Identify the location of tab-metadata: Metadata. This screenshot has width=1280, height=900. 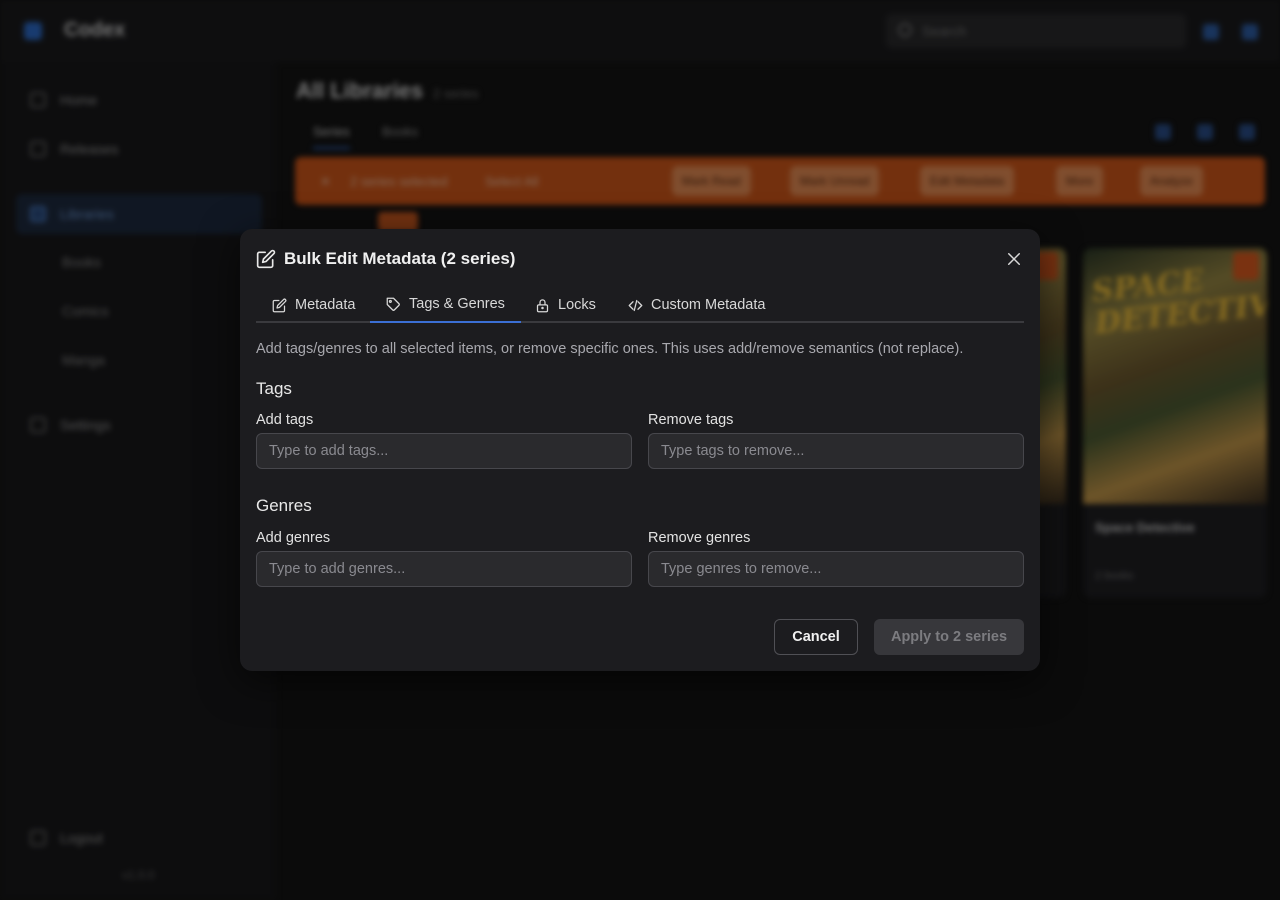
(313, 305).